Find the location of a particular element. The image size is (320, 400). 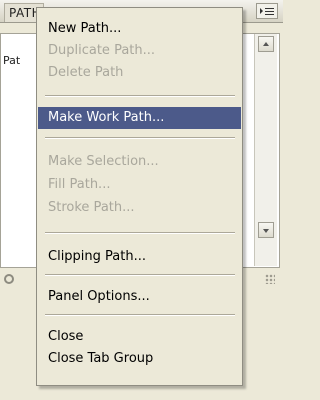

panel-menu-button is located at coordinates (267, 11).